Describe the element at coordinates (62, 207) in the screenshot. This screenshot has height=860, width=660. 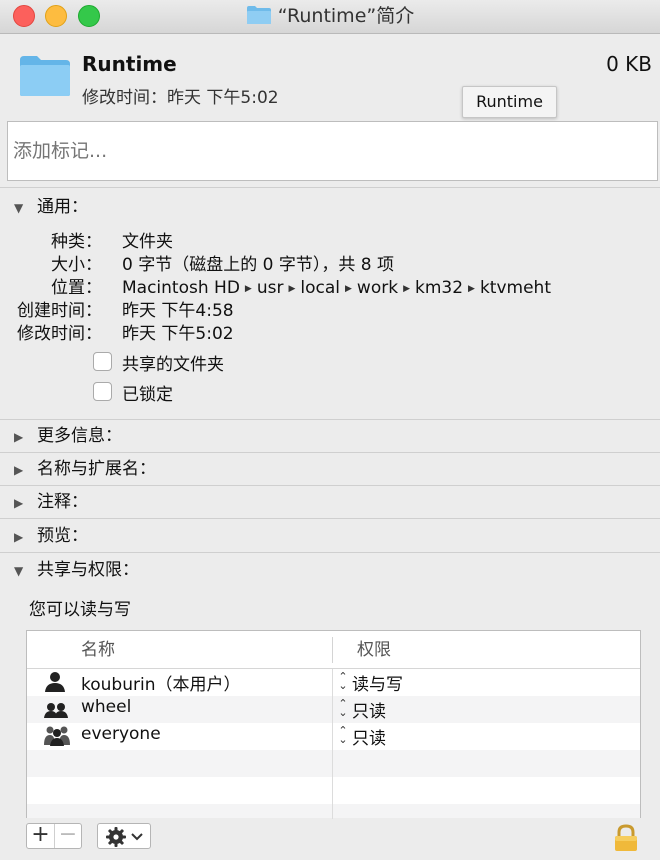
I see `section-general-label: 通用：` at that location.